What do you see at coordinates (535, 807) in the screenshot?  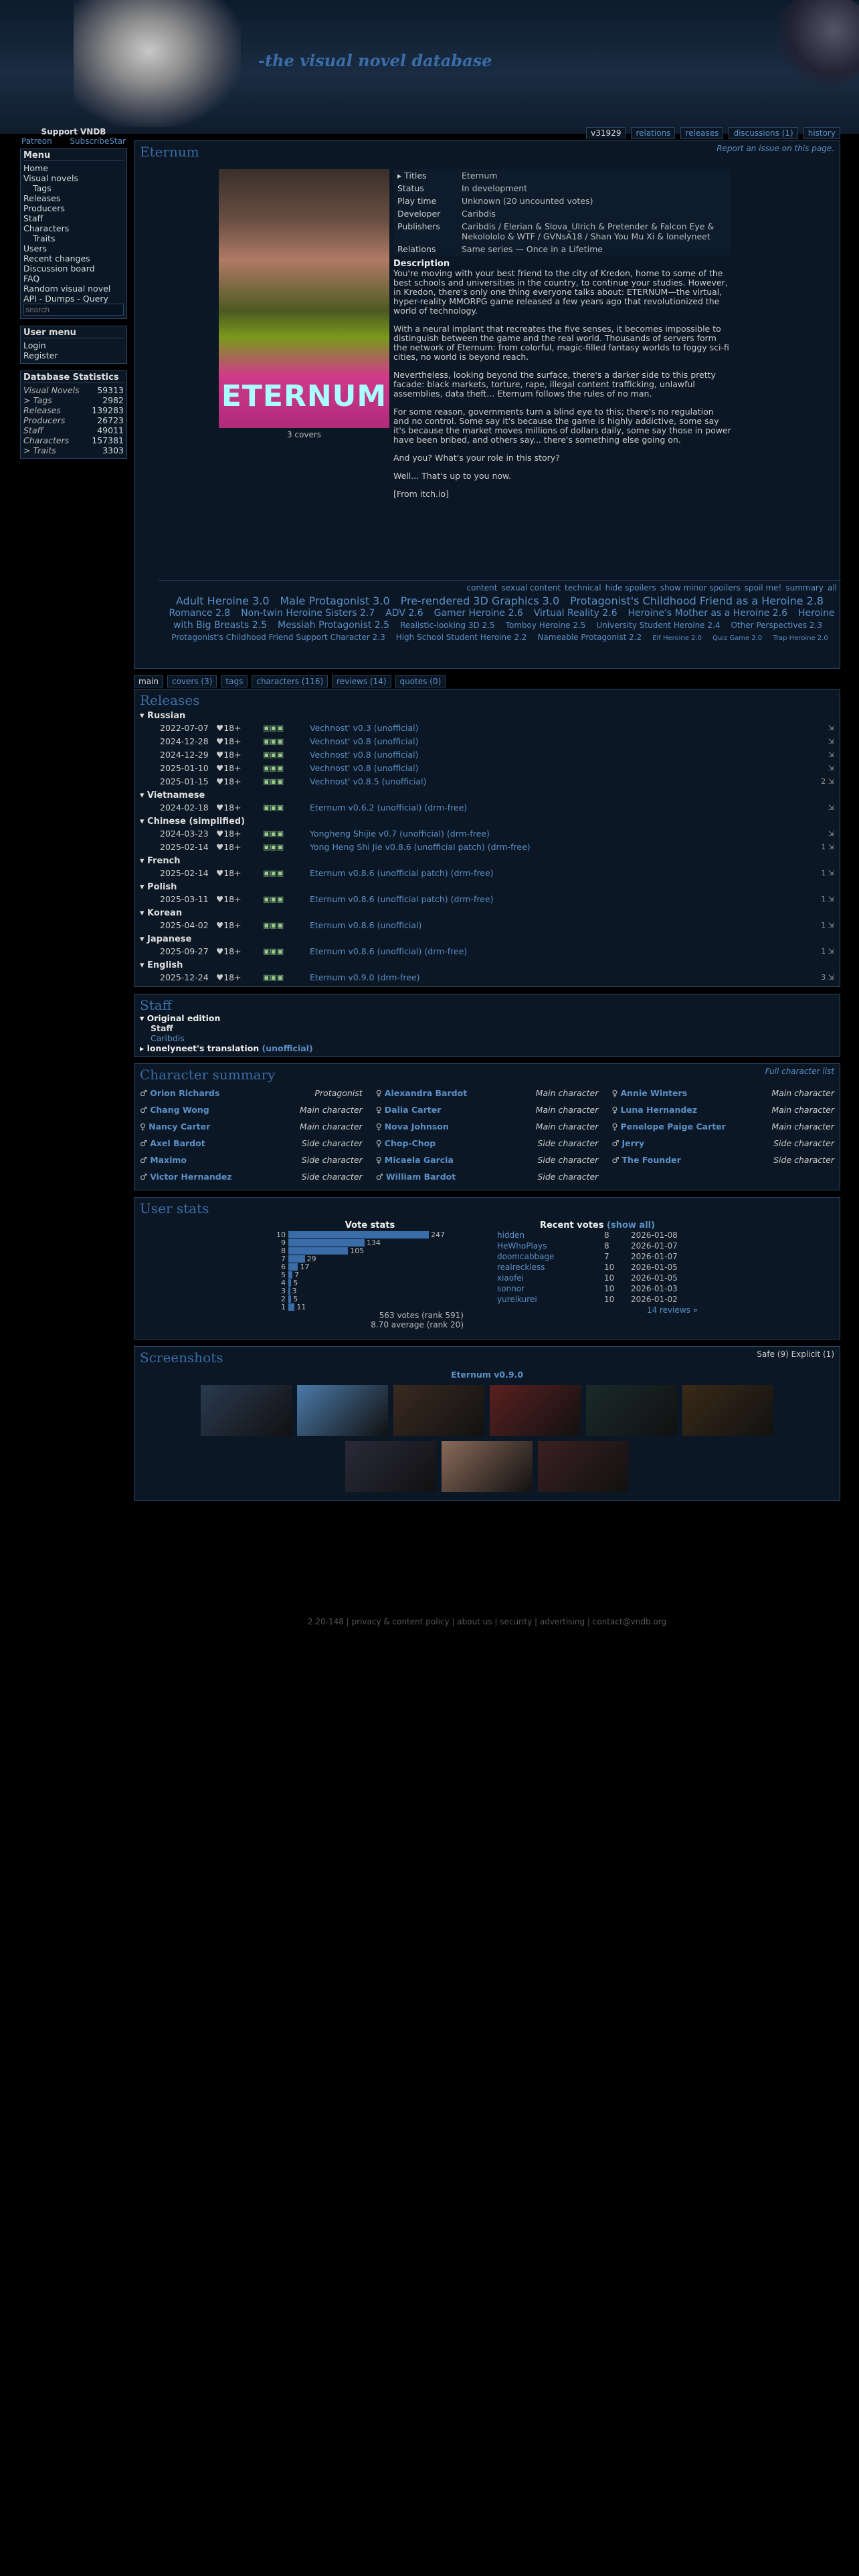 I see `release-title: Eternum v0.6.2 (unofficial) (drm-free)` at bounding box center [535, 807].